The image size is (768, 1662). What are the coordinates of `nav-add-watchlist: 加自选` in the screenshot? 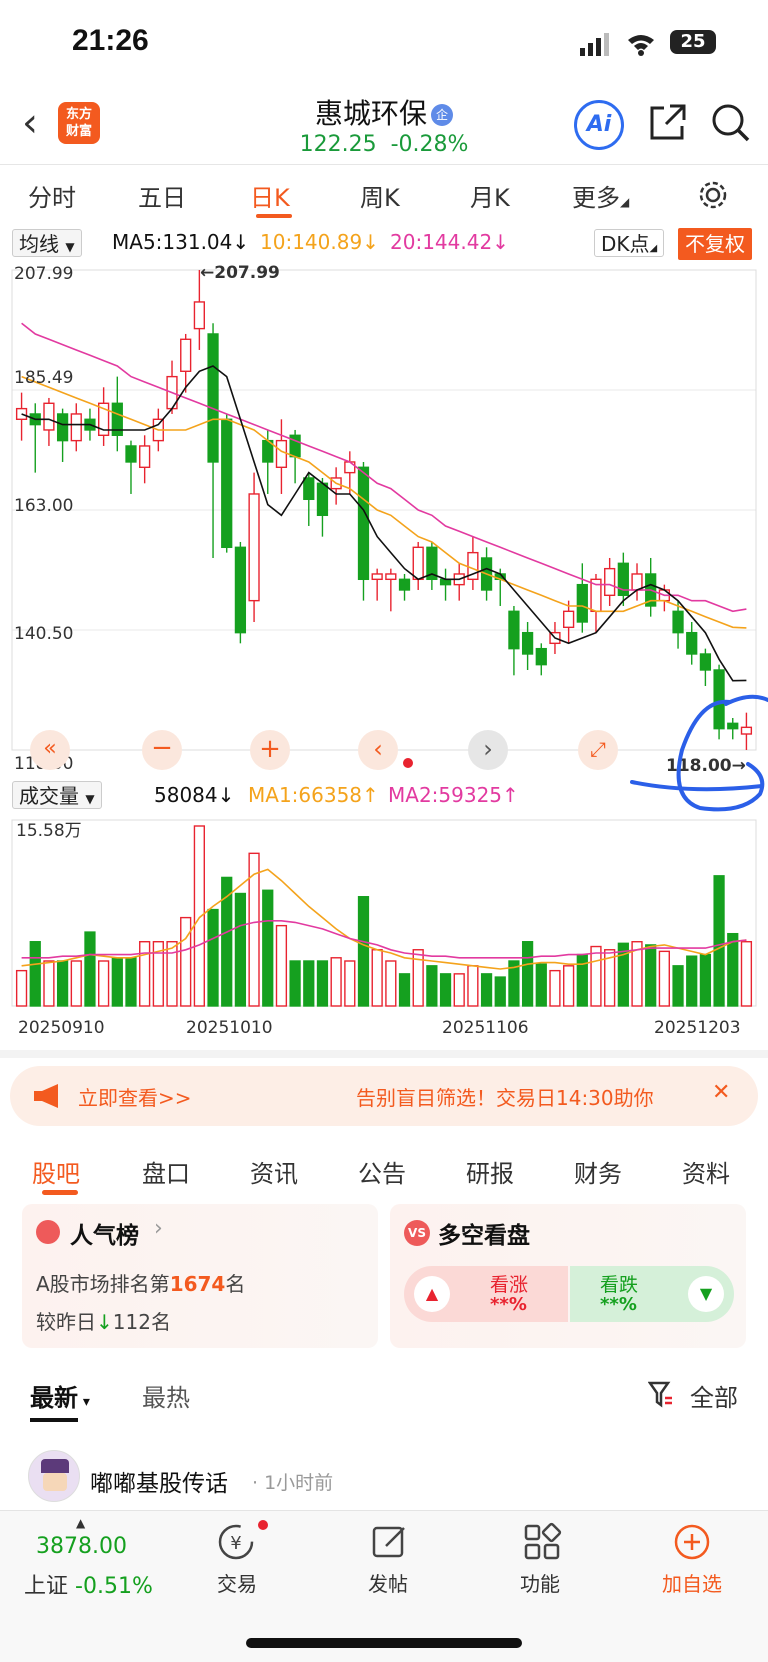 It's located at (692, 1582).